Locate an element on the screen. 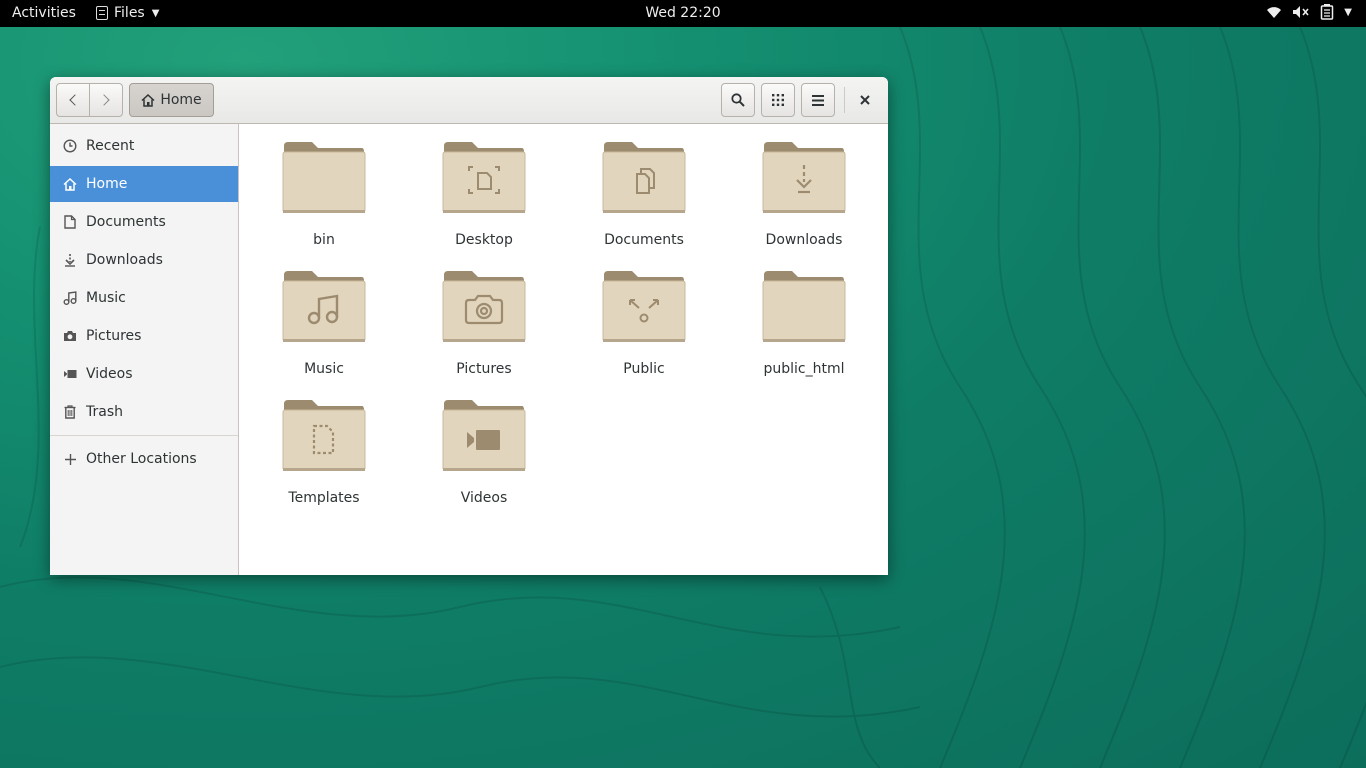 The image size is (1366, 768). plus-icon is located at coordinates (70, 459).